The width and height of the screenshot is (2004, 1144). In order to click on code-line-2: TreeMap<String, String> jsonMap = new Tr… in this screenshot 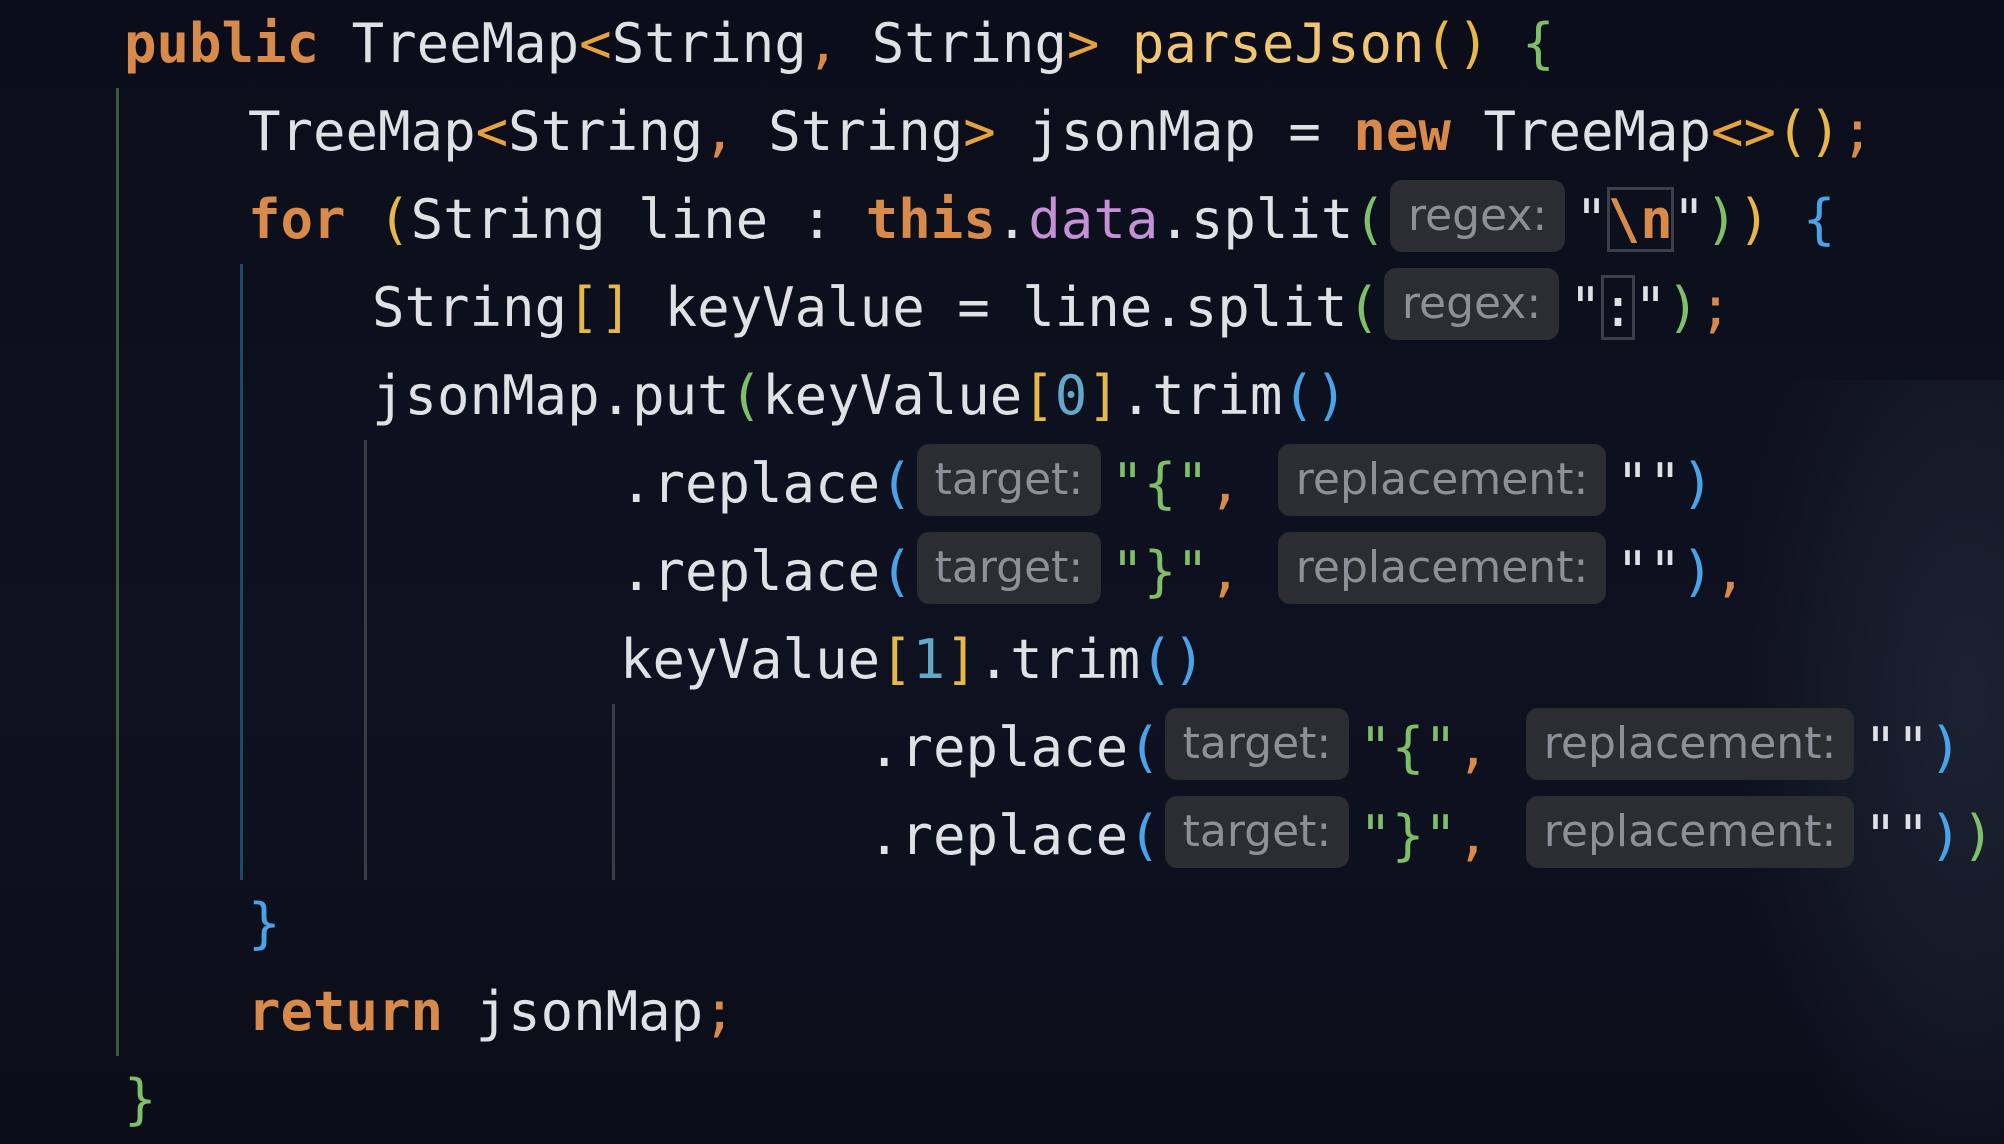, I will do `click(1061, 132)`.